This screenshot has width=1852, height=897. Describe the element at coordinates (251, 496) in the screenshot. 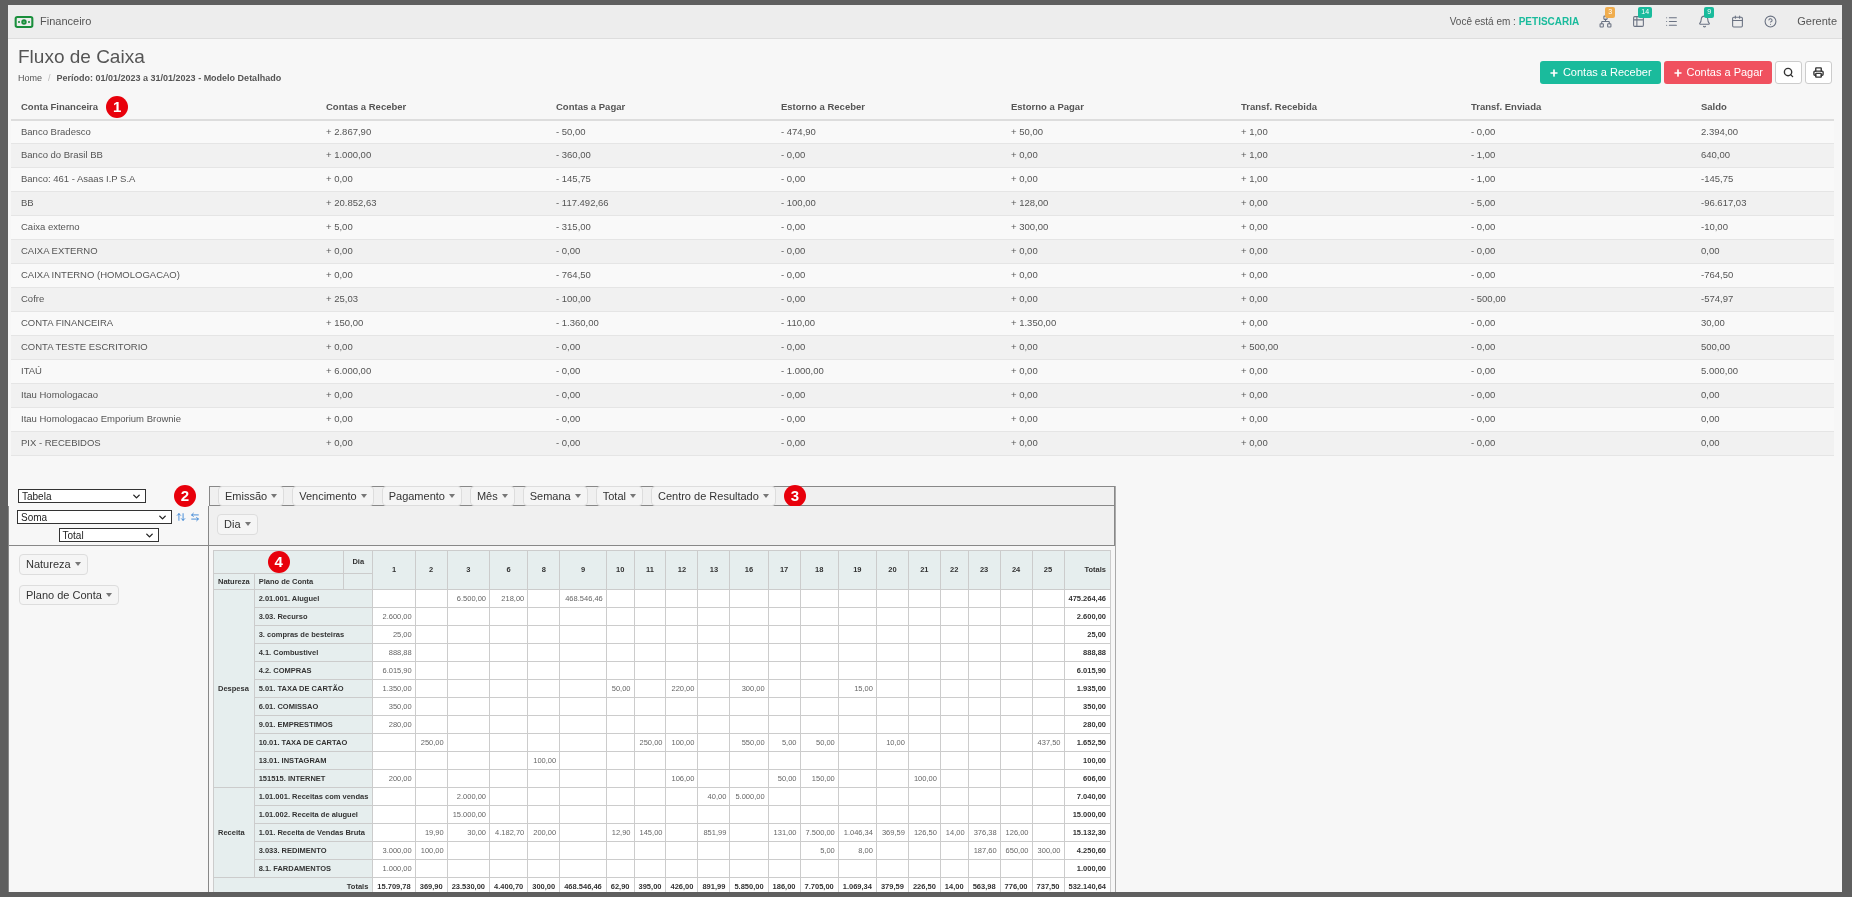

I see `field-chip: Emissão` at that location.